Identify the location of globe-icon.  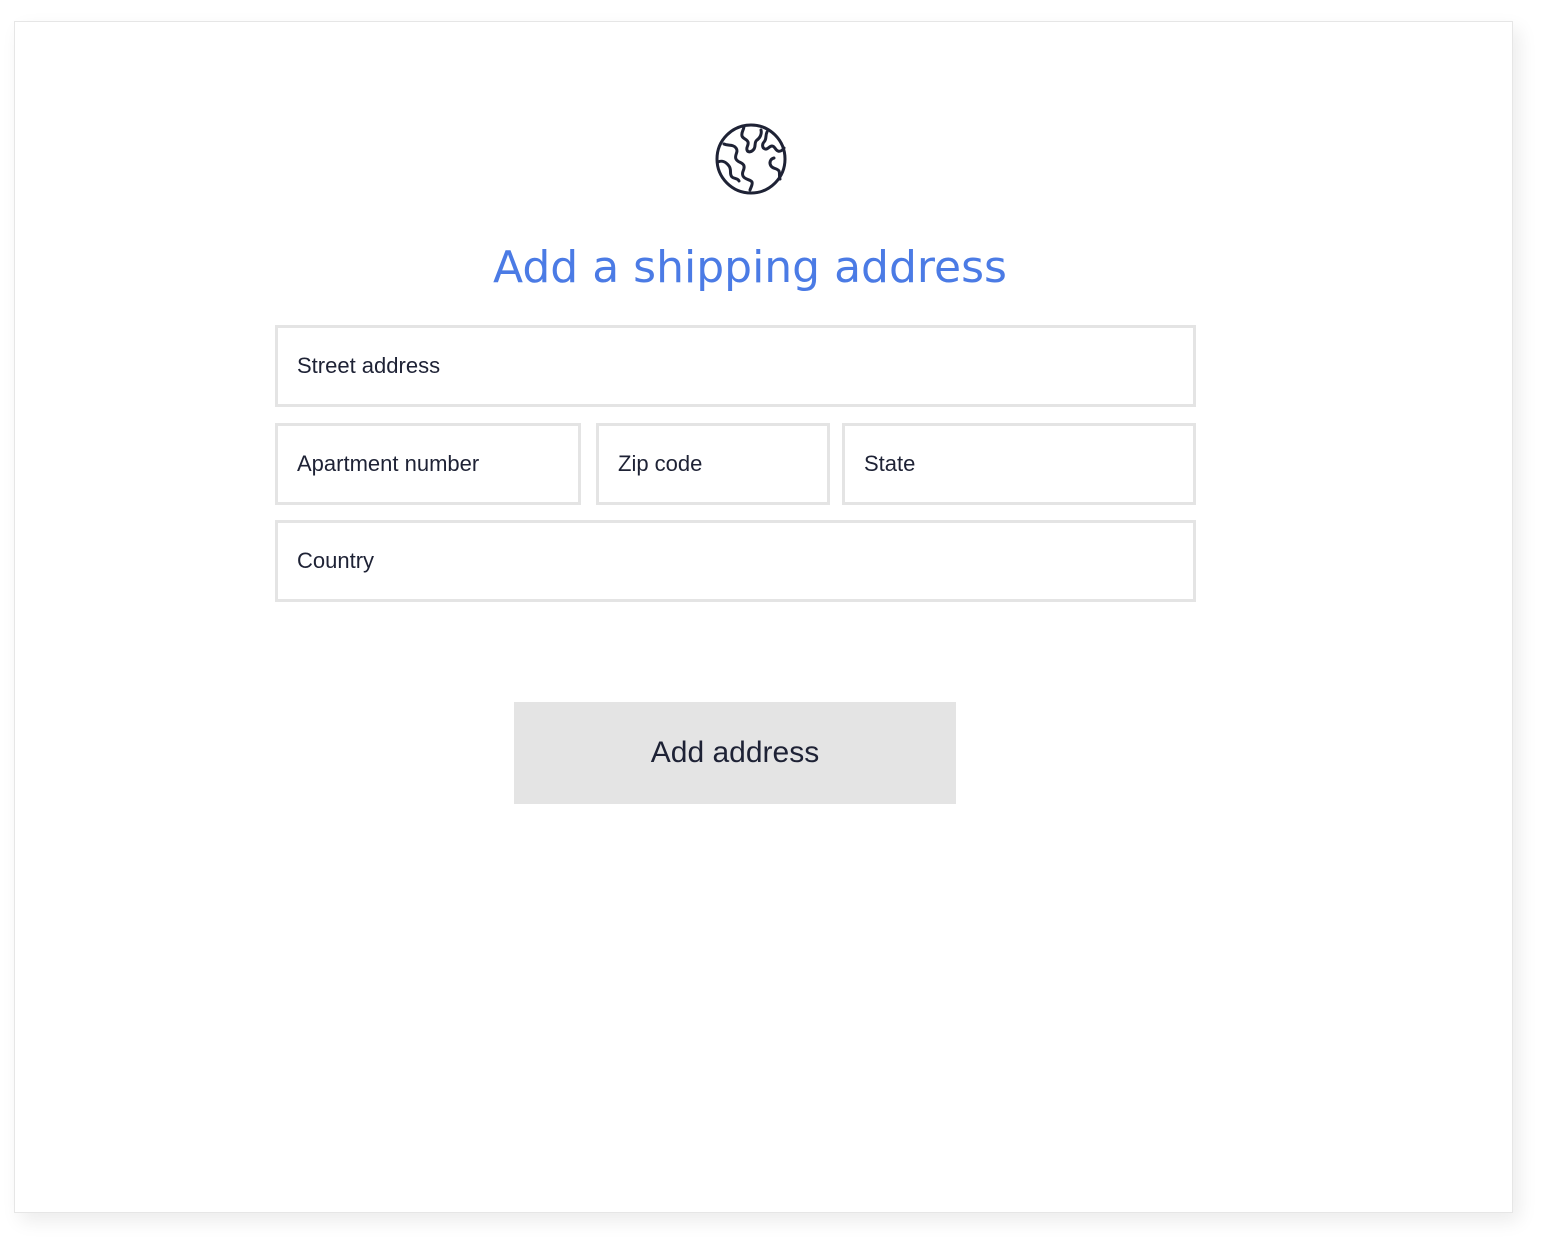
(751, 159).